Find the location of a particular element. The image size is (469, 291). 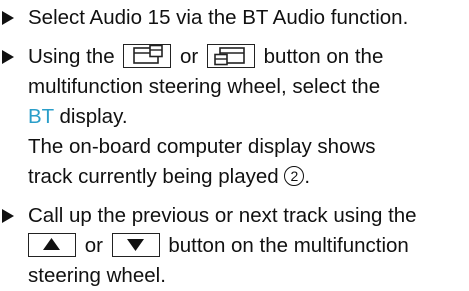

step-2-text-or: or is located at coordinates (189, 56).